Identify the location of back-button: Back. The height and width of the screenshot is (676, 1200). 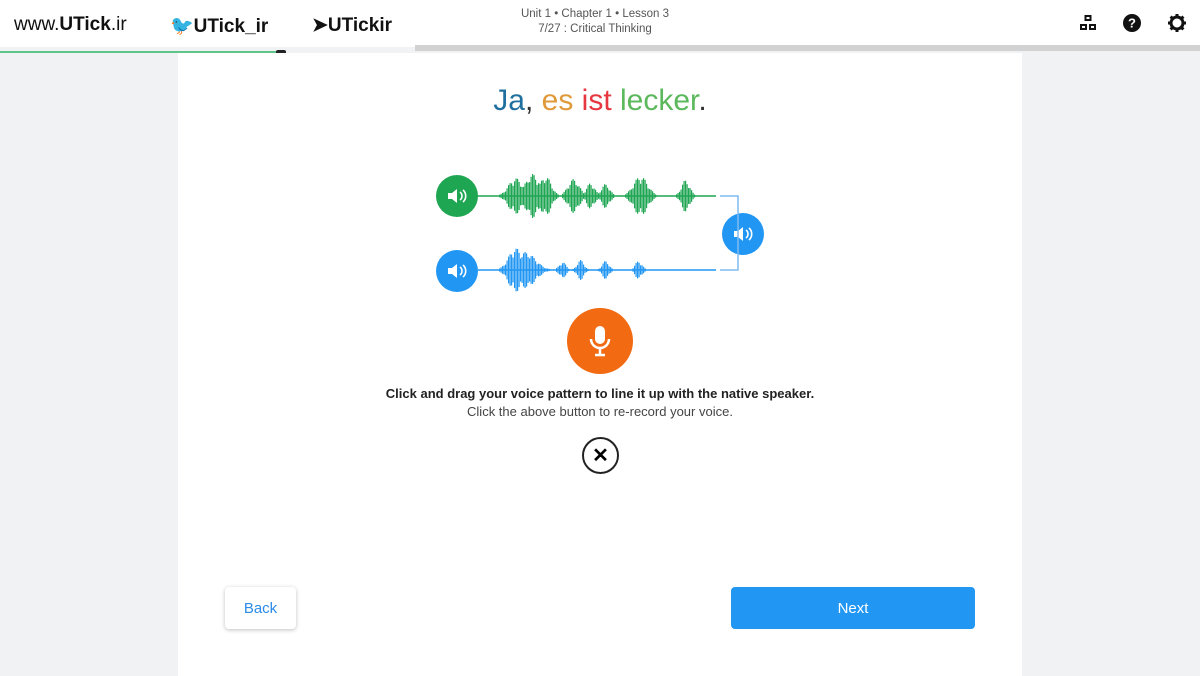
(260, 608).